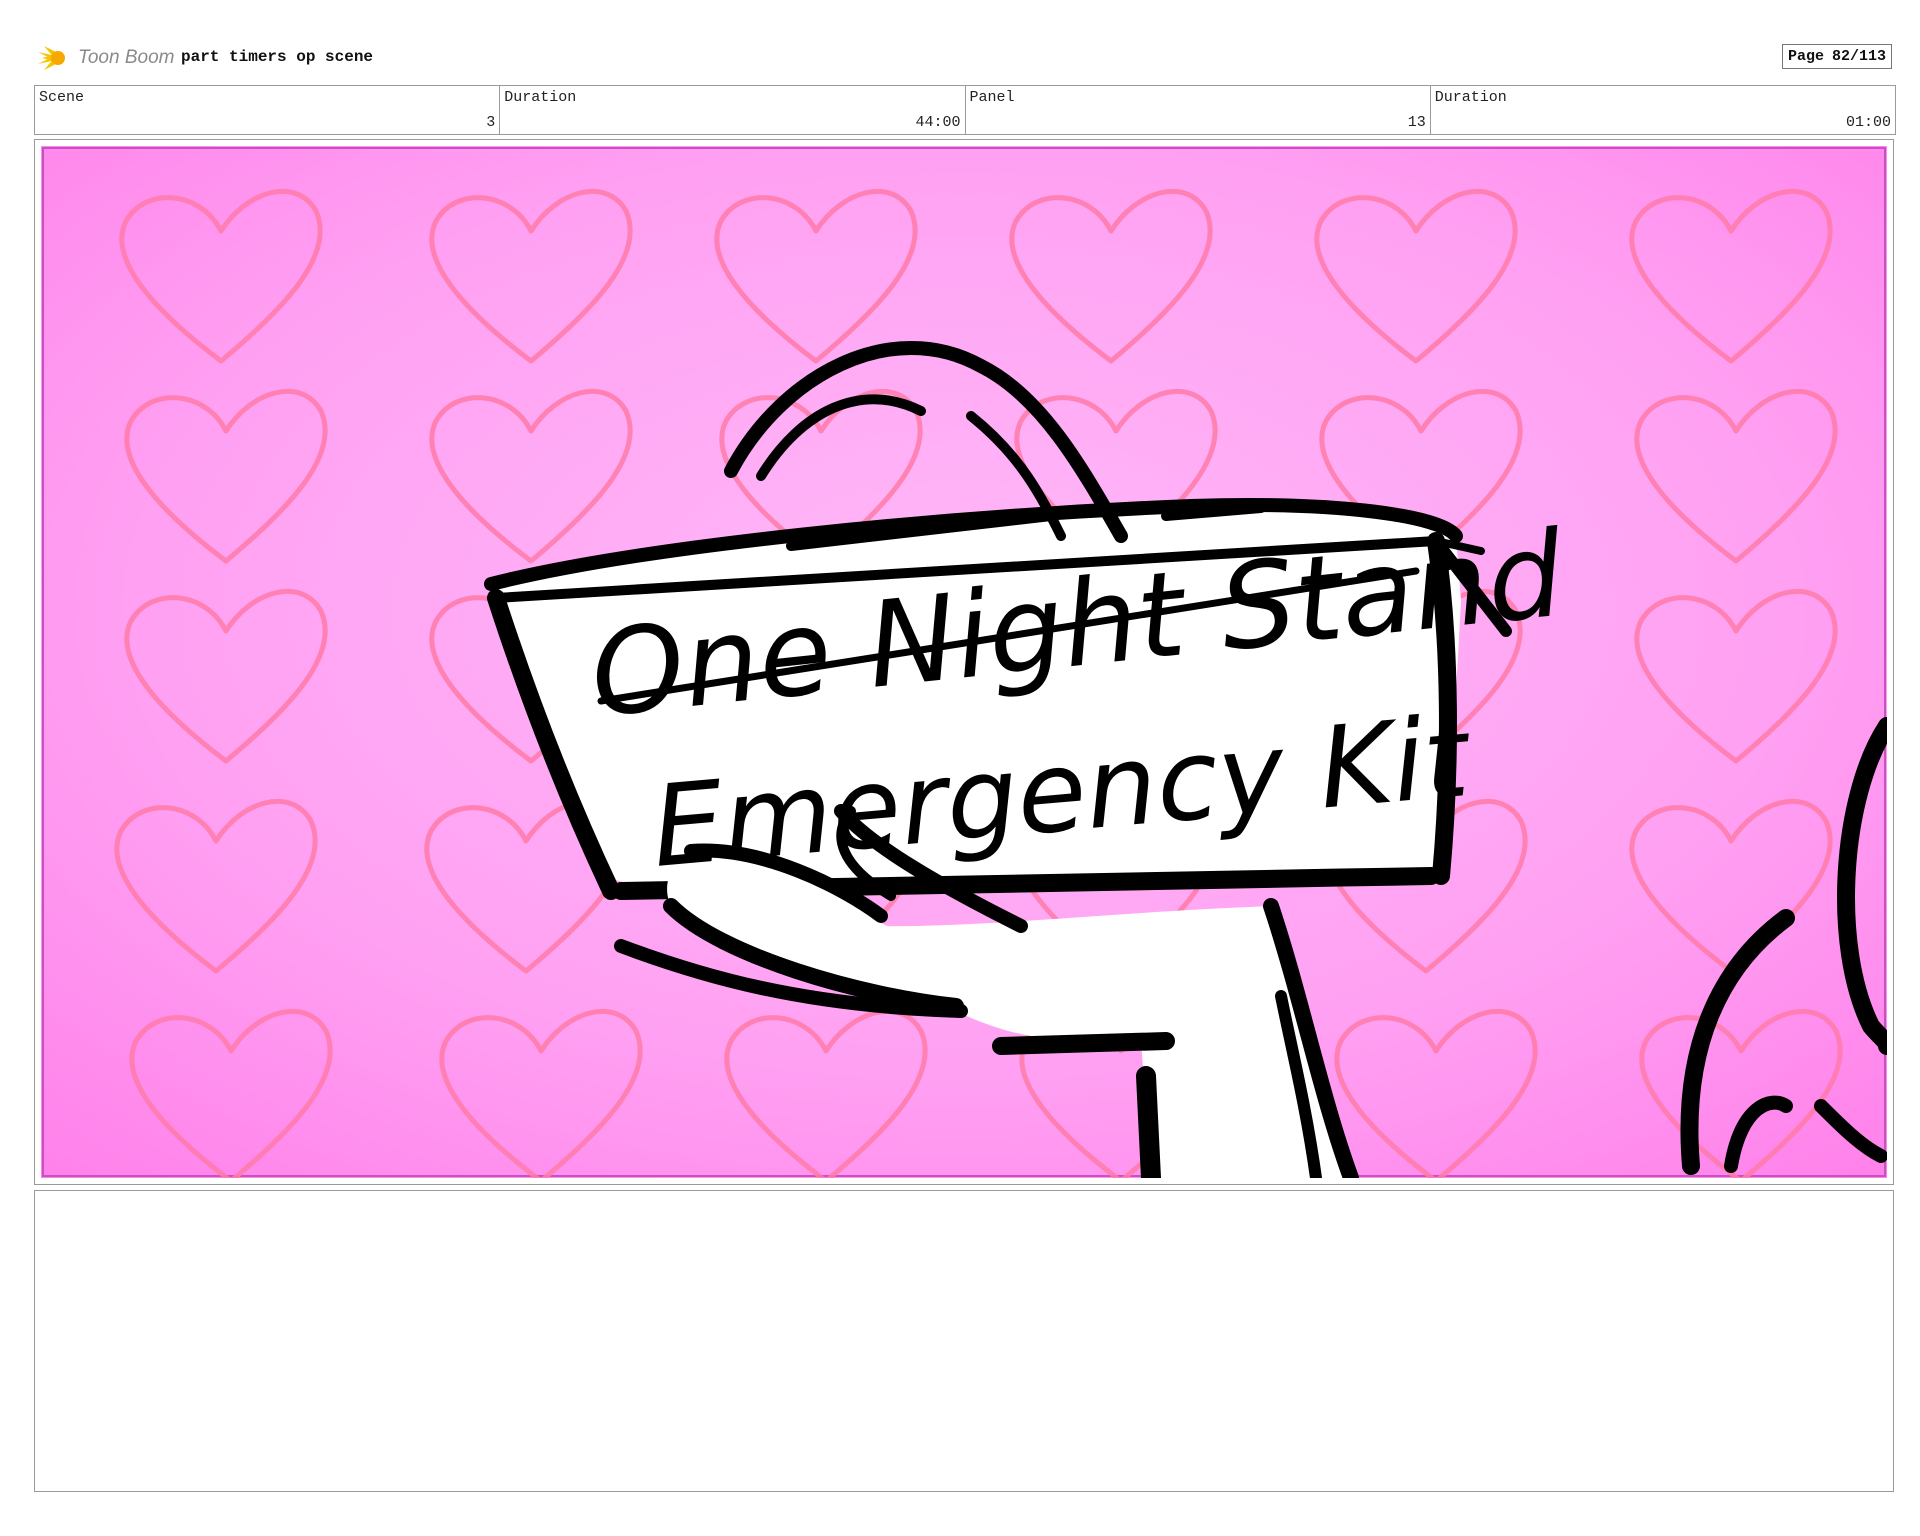 This screenshot has height=1536, width=1920. I want to click on page-indicator: Page 82/113, so click(1836, 56).